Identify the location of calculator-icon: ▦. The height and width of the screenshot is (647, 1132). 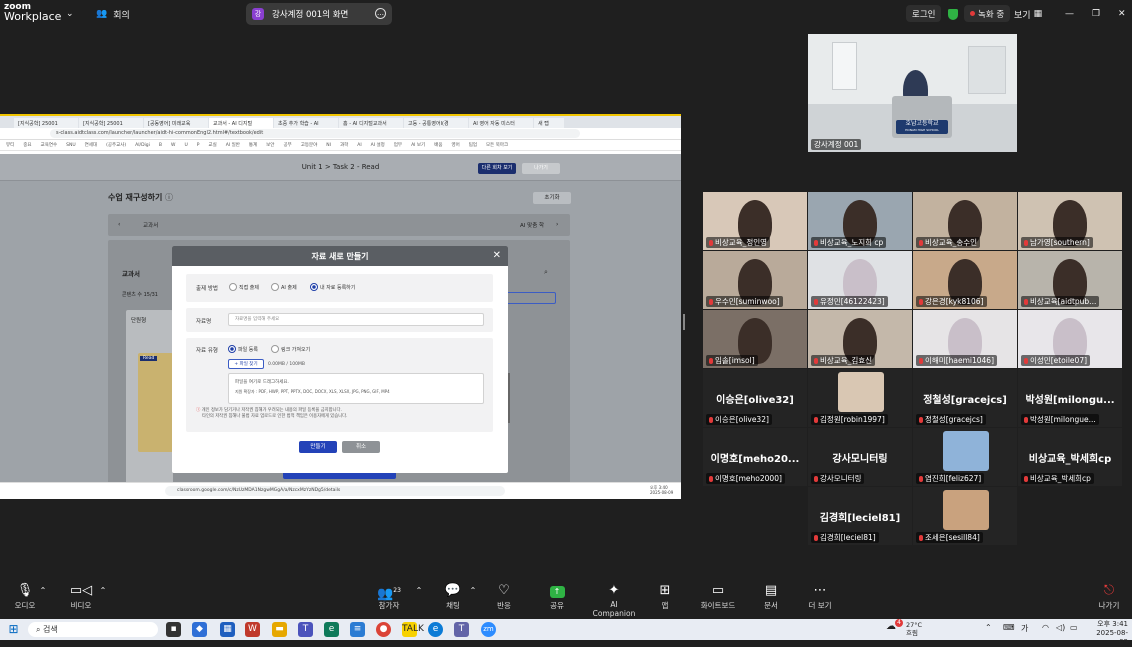
(227, 629).